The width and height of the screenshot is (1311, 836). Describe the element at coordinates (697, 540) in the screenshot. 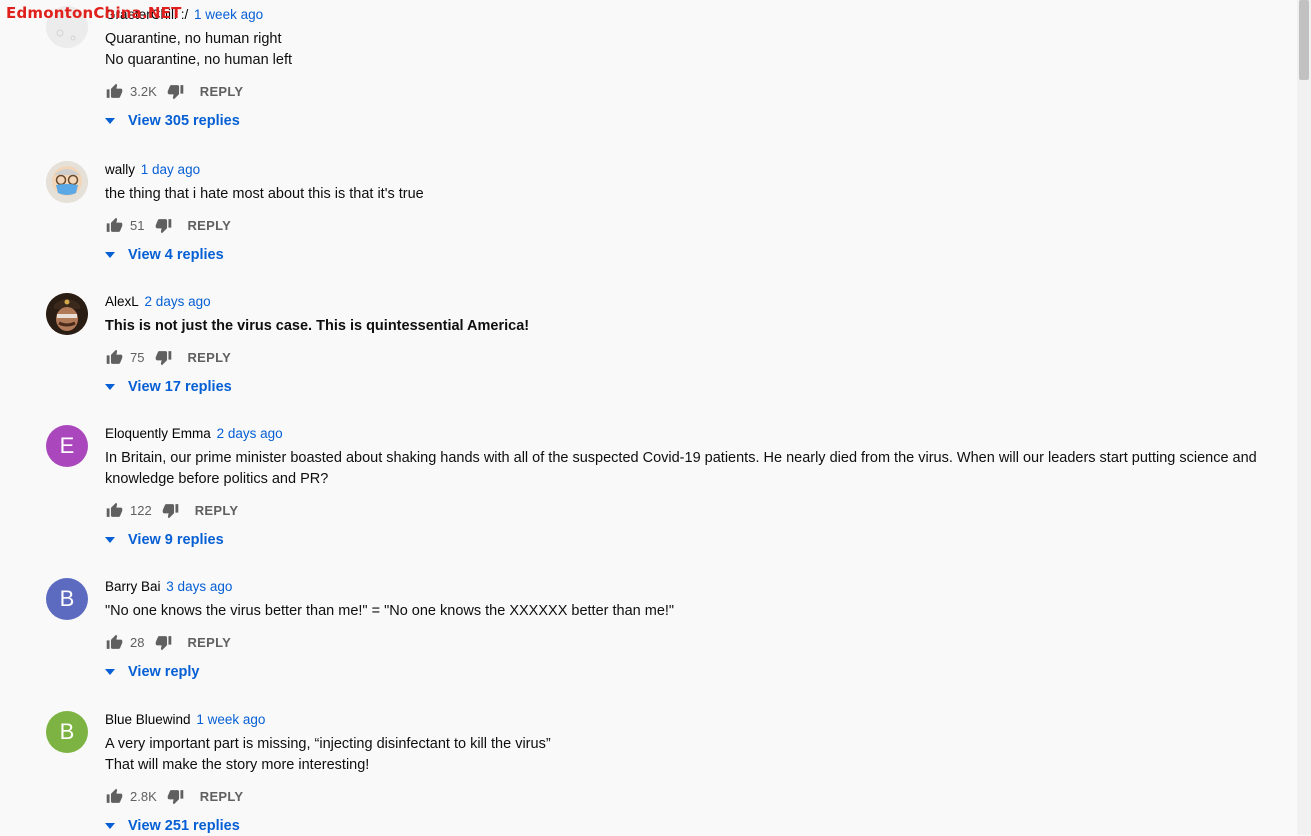

I see `view-replies-button: View 9 replies` at that location.